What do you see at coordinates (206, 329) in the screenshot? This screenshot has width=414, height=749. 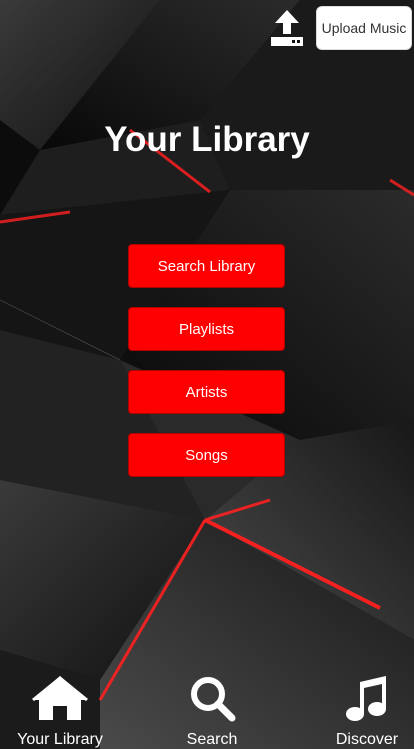 I see `playlists-button: Playlists` at bounding box center [206, 329].